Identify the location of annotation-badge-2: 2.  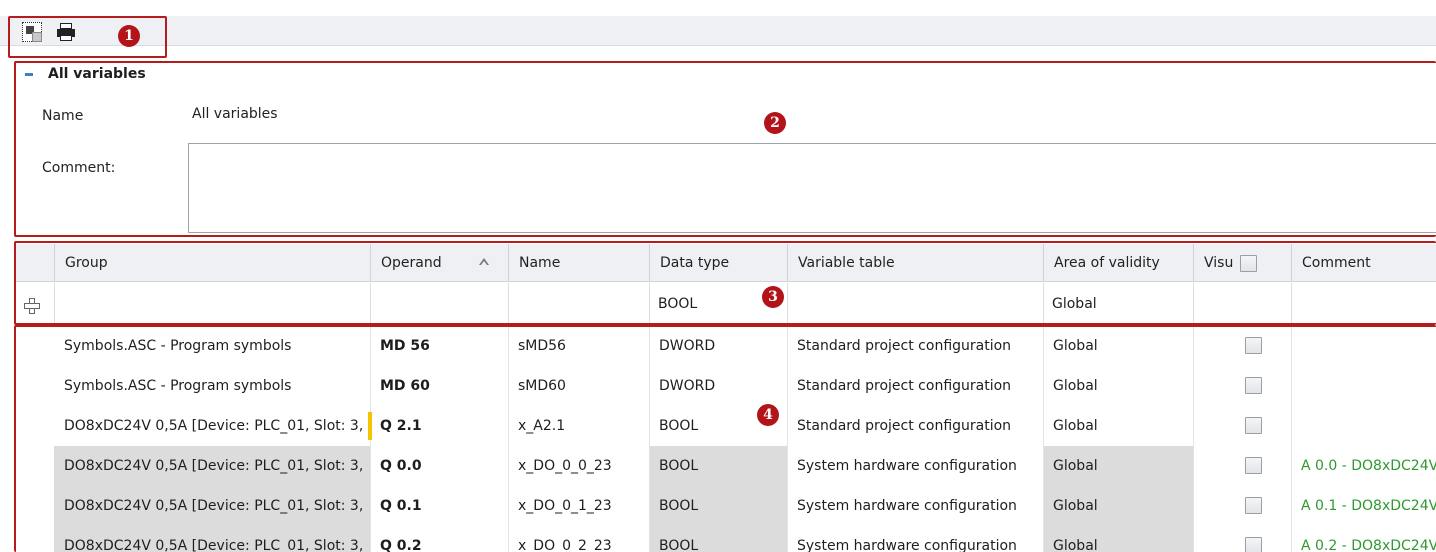
(775, 123).